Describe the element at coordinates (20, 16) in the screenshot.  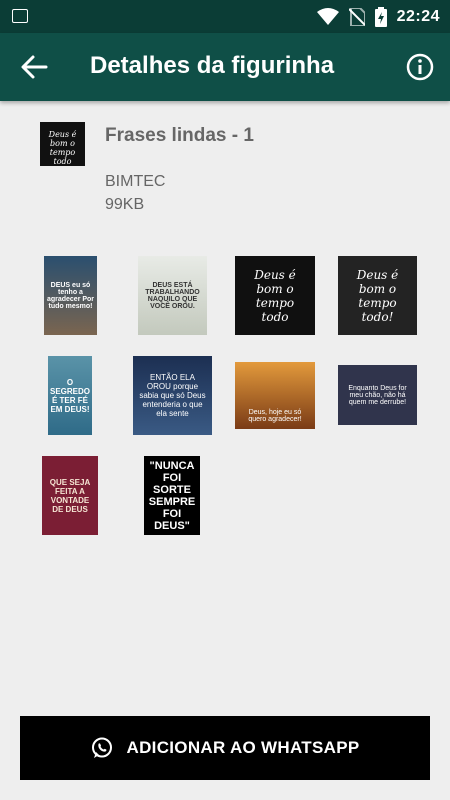
I see `image-notification-icon` at that location.